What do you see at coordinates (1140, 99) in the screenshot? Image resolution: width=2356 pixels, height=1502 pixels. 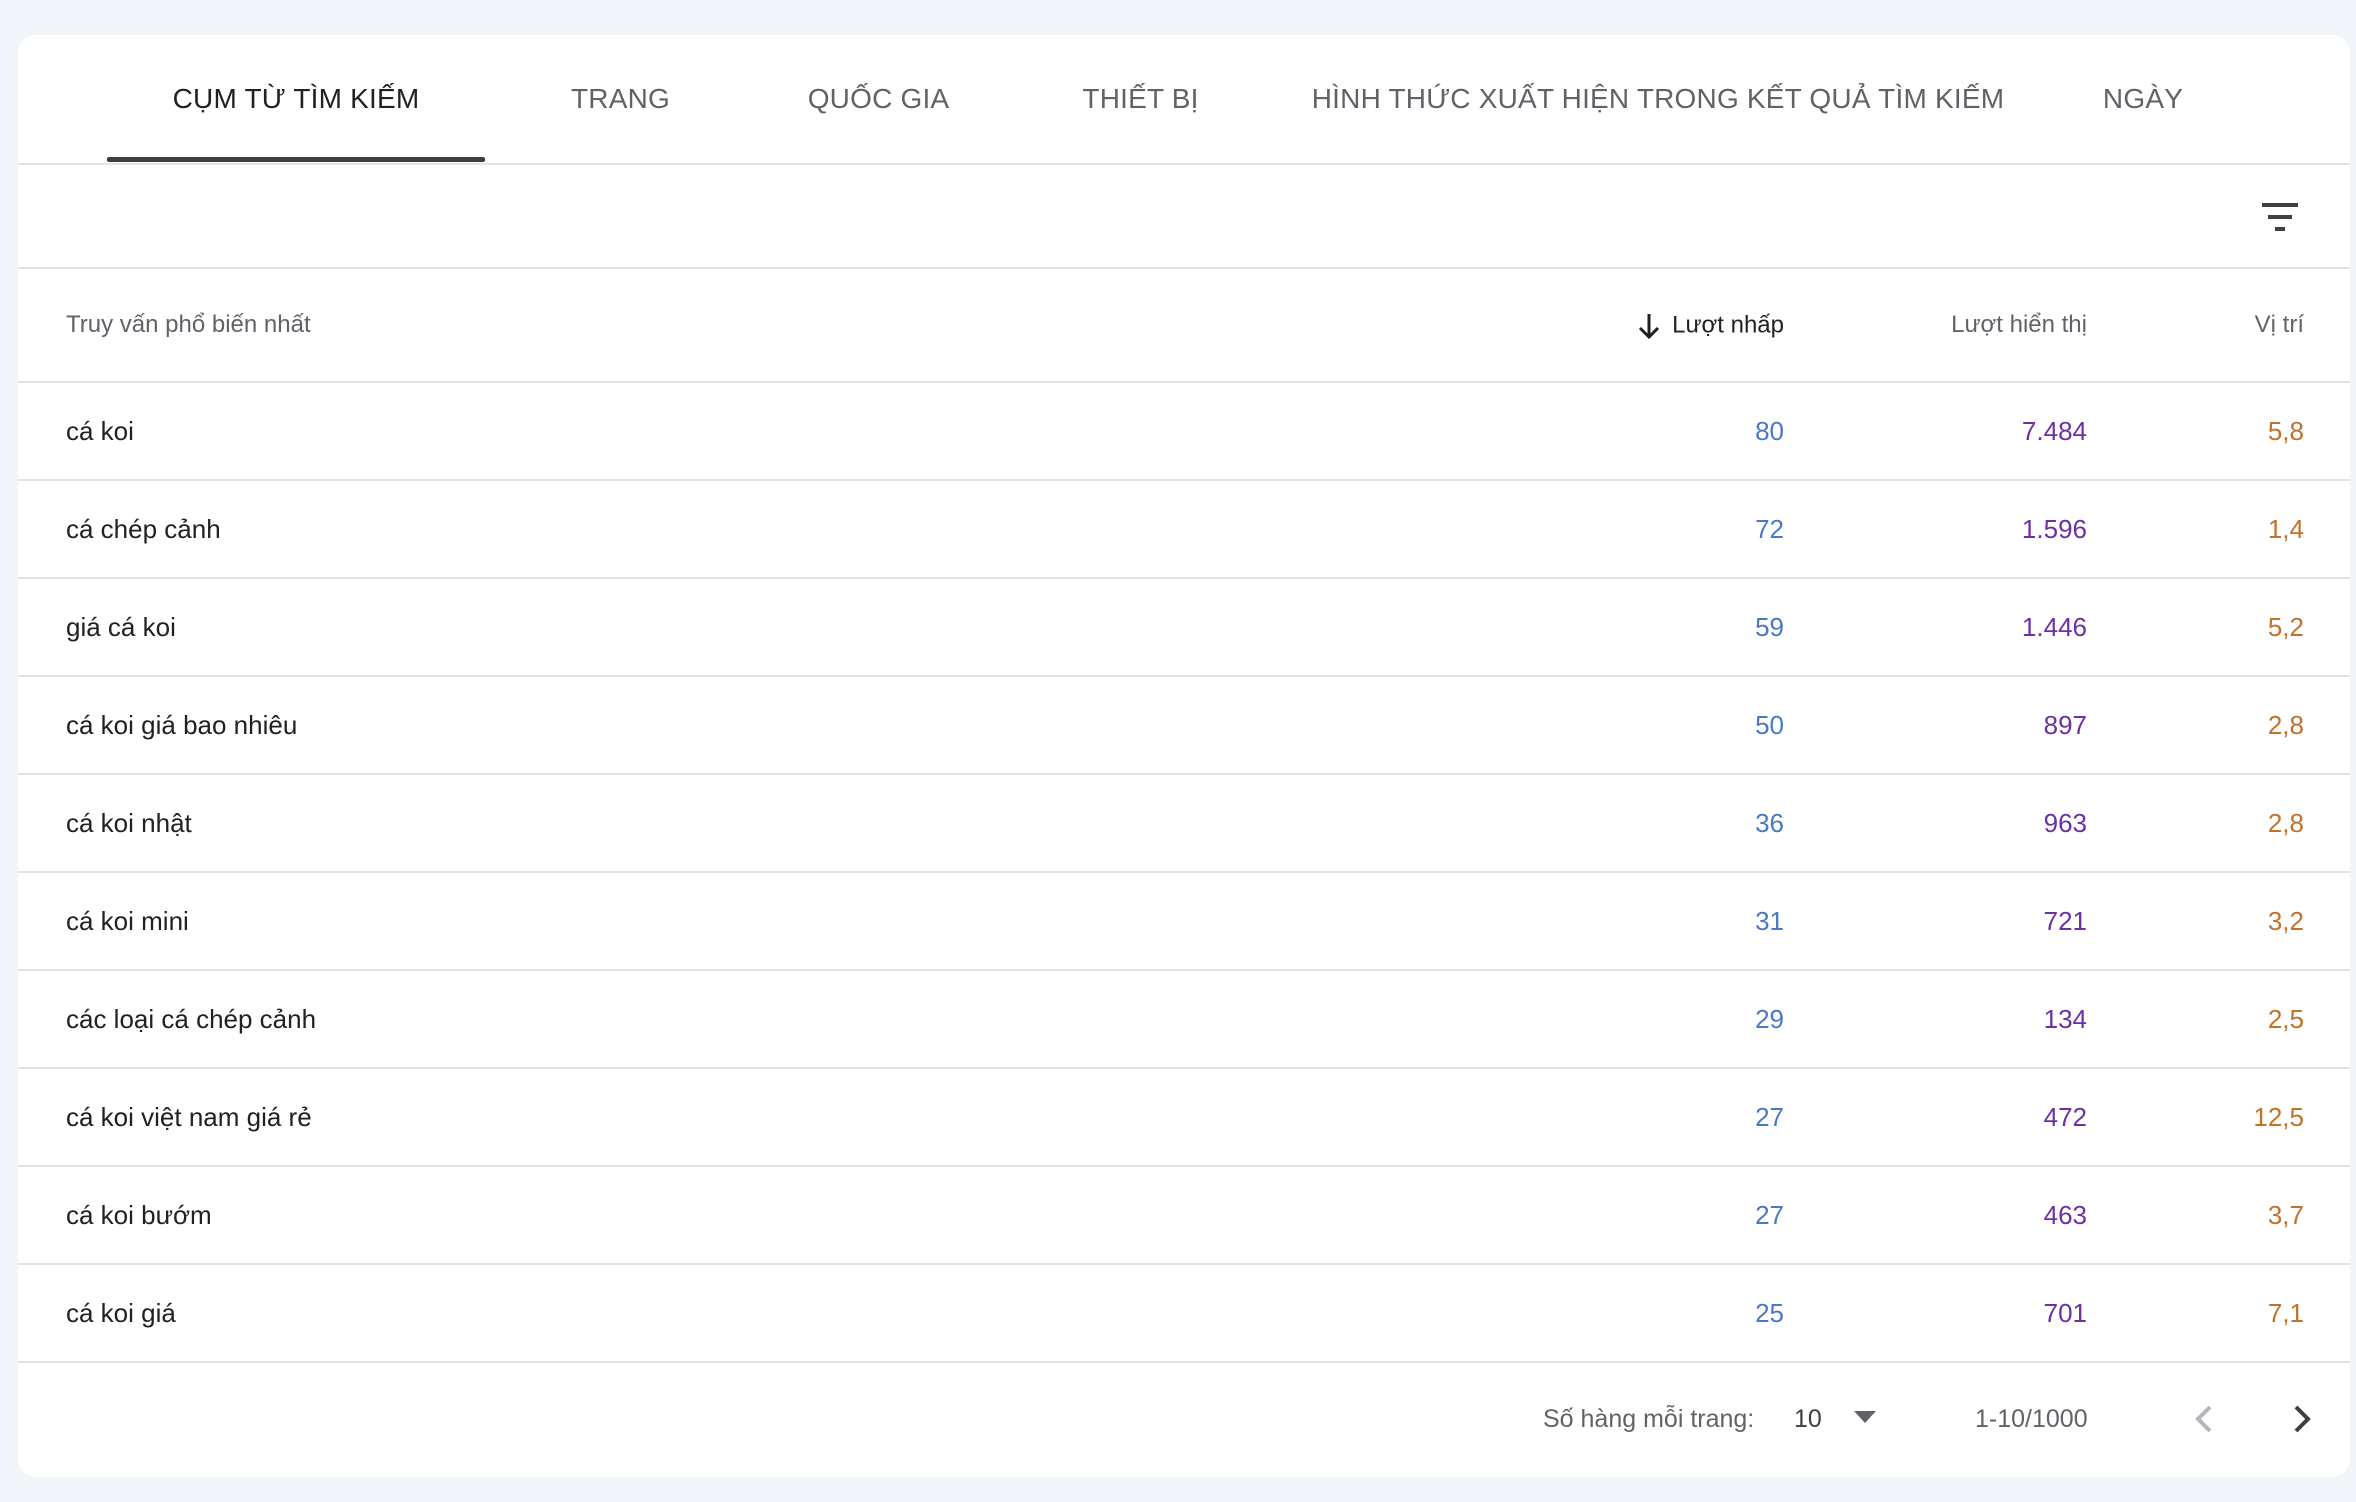 I see `tab-devices: THIẾT BỊ` at bounding box center [1140, 99].